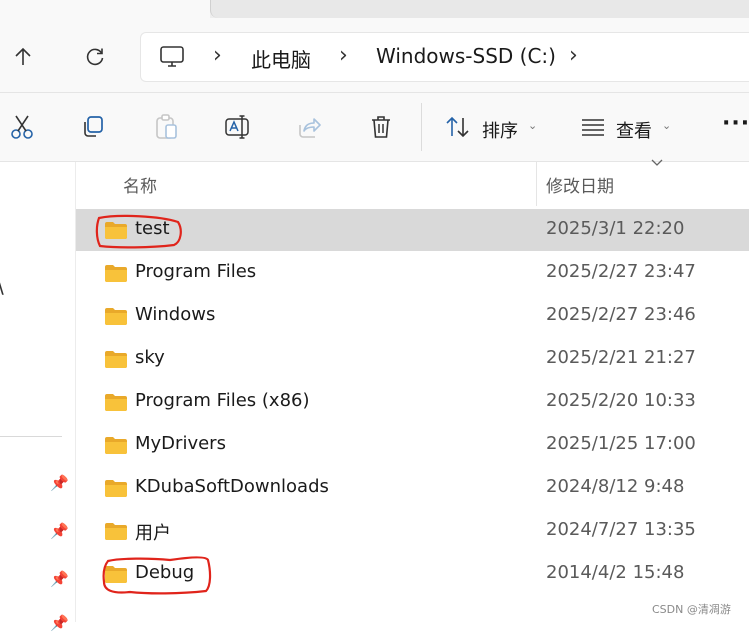  What do you see at coordinates (412, 316) in the screenshot?
I see `file-row: Windows 2025/2/27 23:46` at bounding box center [412, 316].